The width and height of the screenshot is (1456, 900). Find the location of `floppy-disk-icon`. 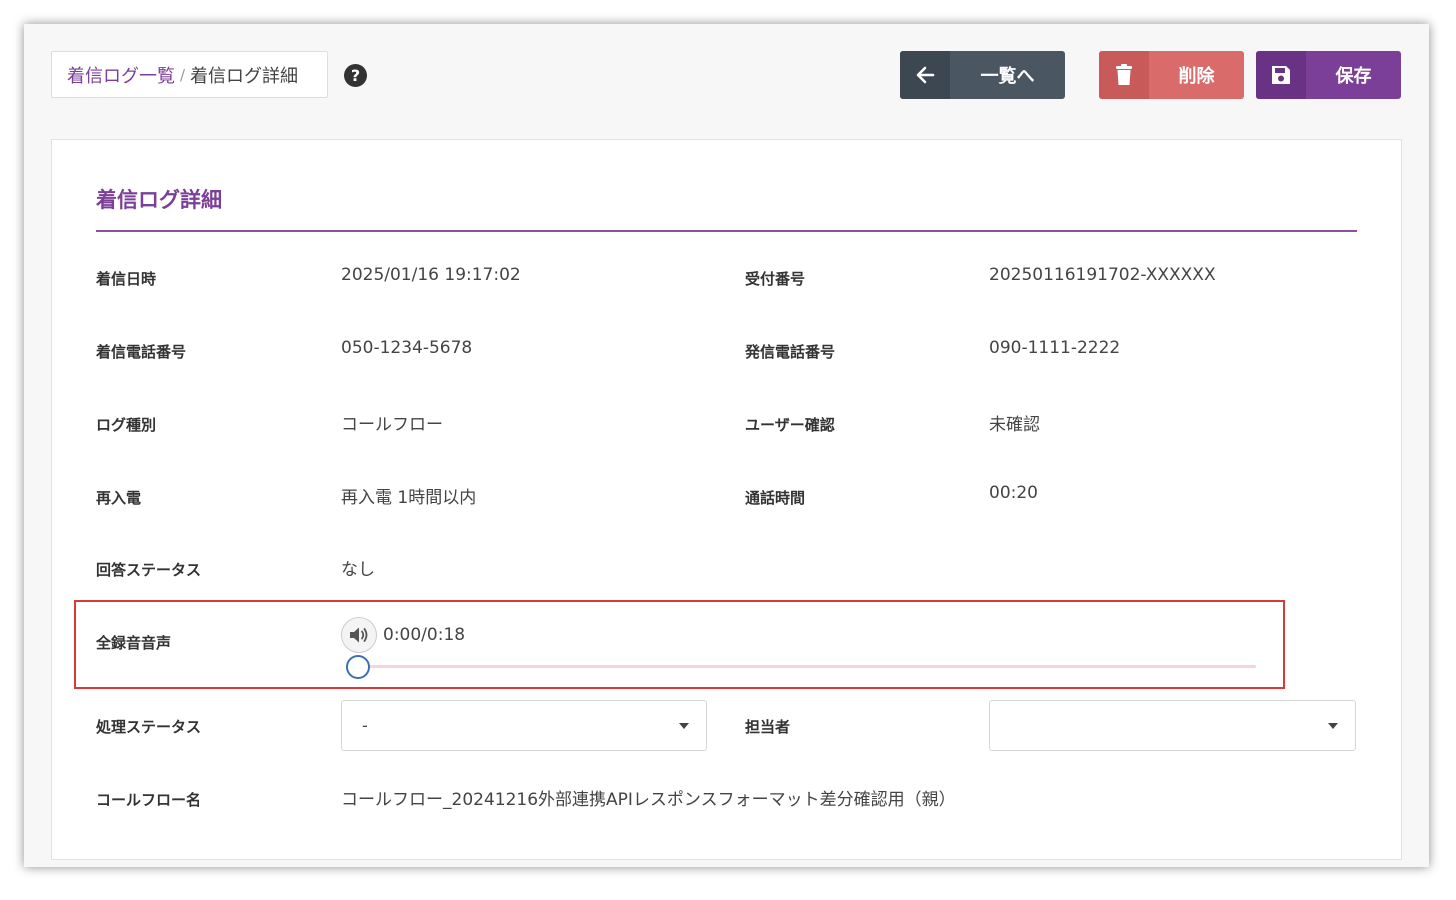

floppy-disk-icon is located at coordinates (1281, 75).